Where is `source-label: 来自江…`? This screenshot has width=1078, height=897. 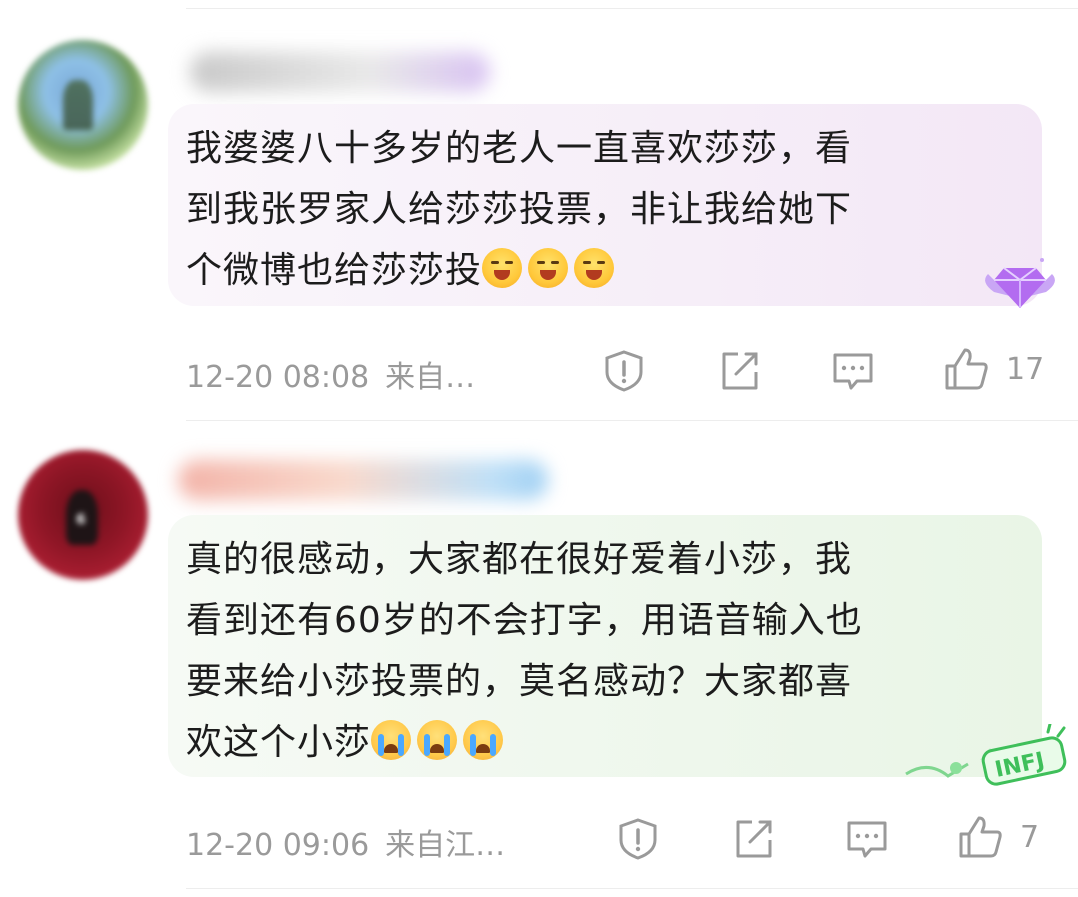
source-label: 来自江… is located at coordinates (445, 845).